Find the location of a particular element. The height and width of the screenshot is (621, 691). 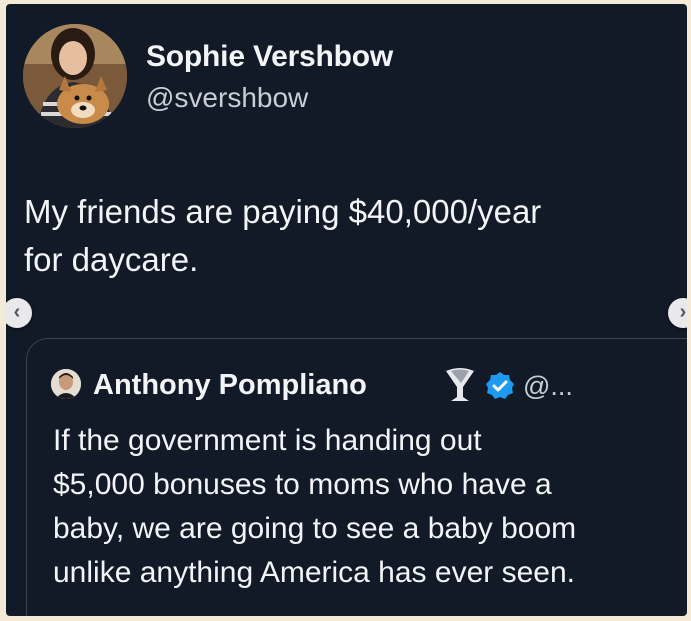

quoted-author-avatar is located at coordinates (66, 384).